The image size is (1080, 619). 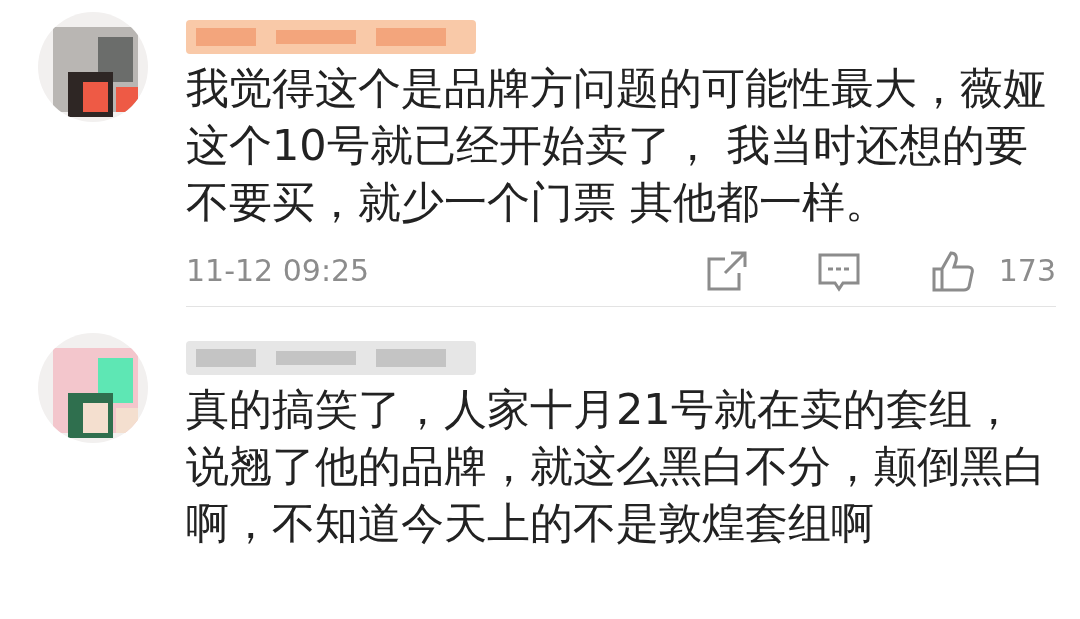 I want to click on like-count: 173, so click(x=1027, y=271).